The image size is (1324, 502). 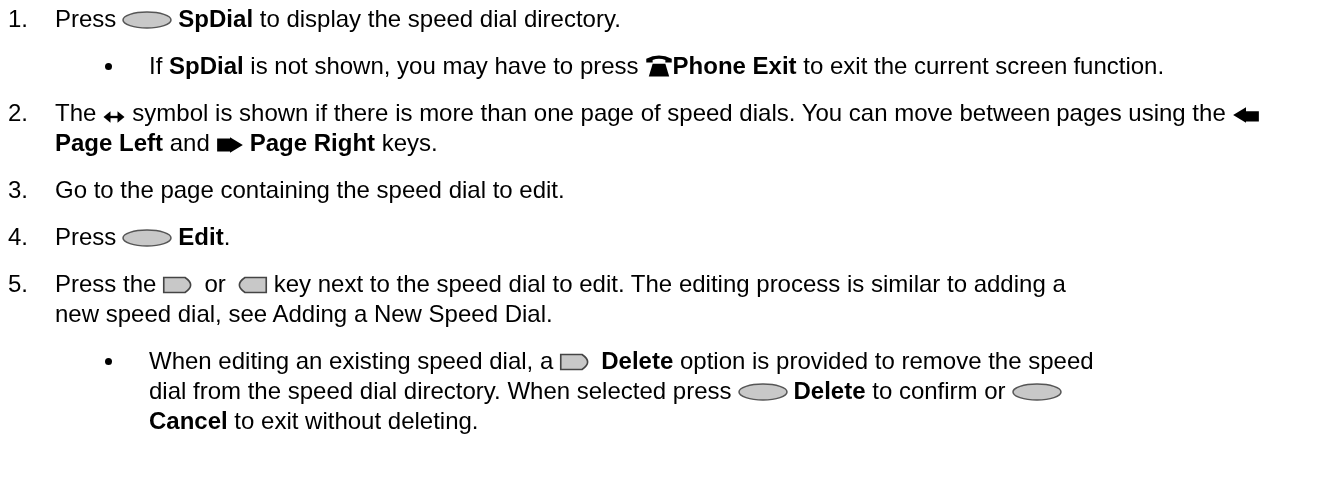 What do you see at coordinates (76, 113) in the screenshot?
I see `step-text: The` at bounding box center [76, 113].